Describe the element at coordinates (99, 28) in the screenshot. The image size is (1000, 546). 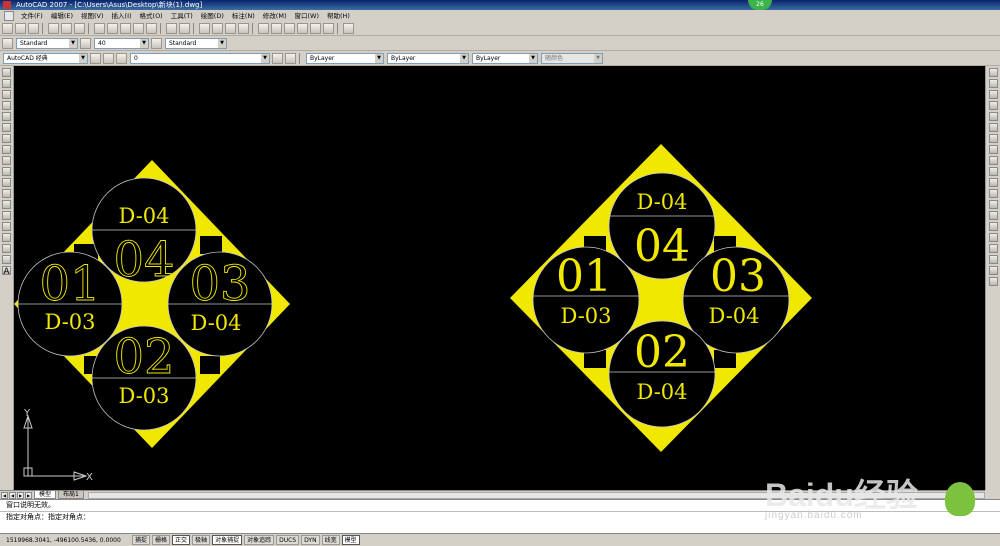
I see `cut-icon` at that location.